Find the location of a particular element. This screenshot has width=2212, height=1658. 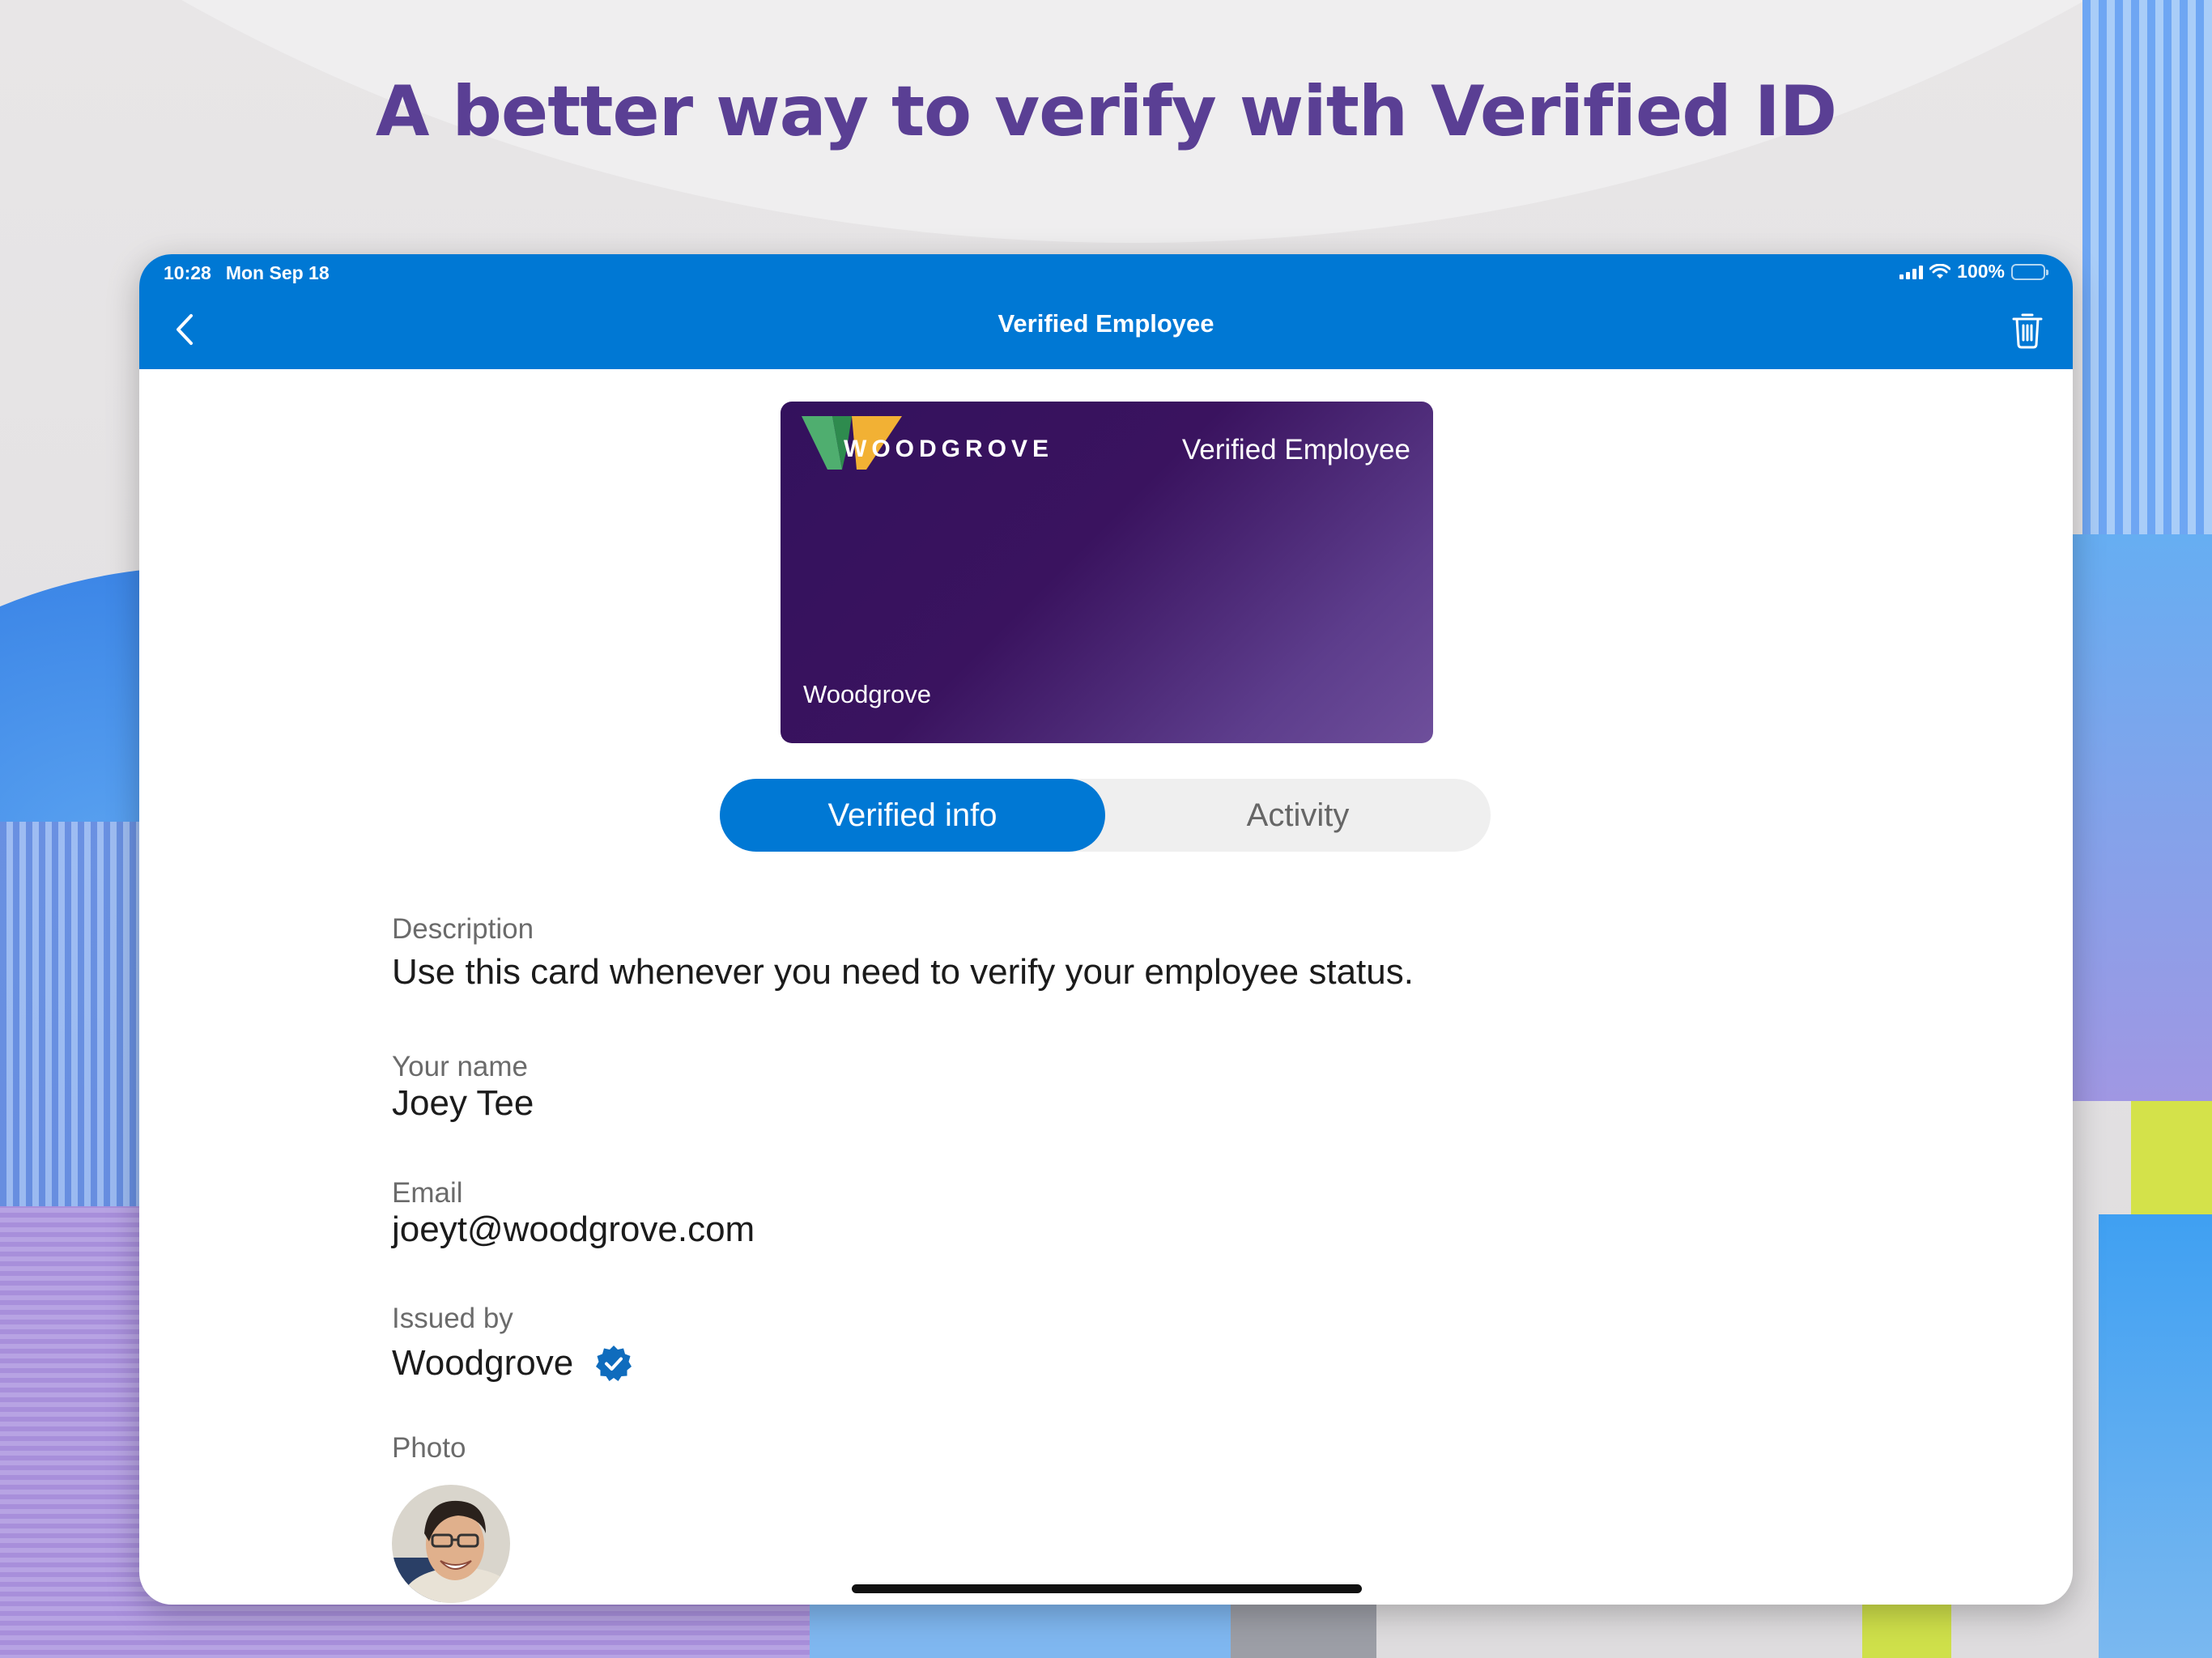

issued-by-field: Issued by Woodgrove is located at coordinates (513, 1343).